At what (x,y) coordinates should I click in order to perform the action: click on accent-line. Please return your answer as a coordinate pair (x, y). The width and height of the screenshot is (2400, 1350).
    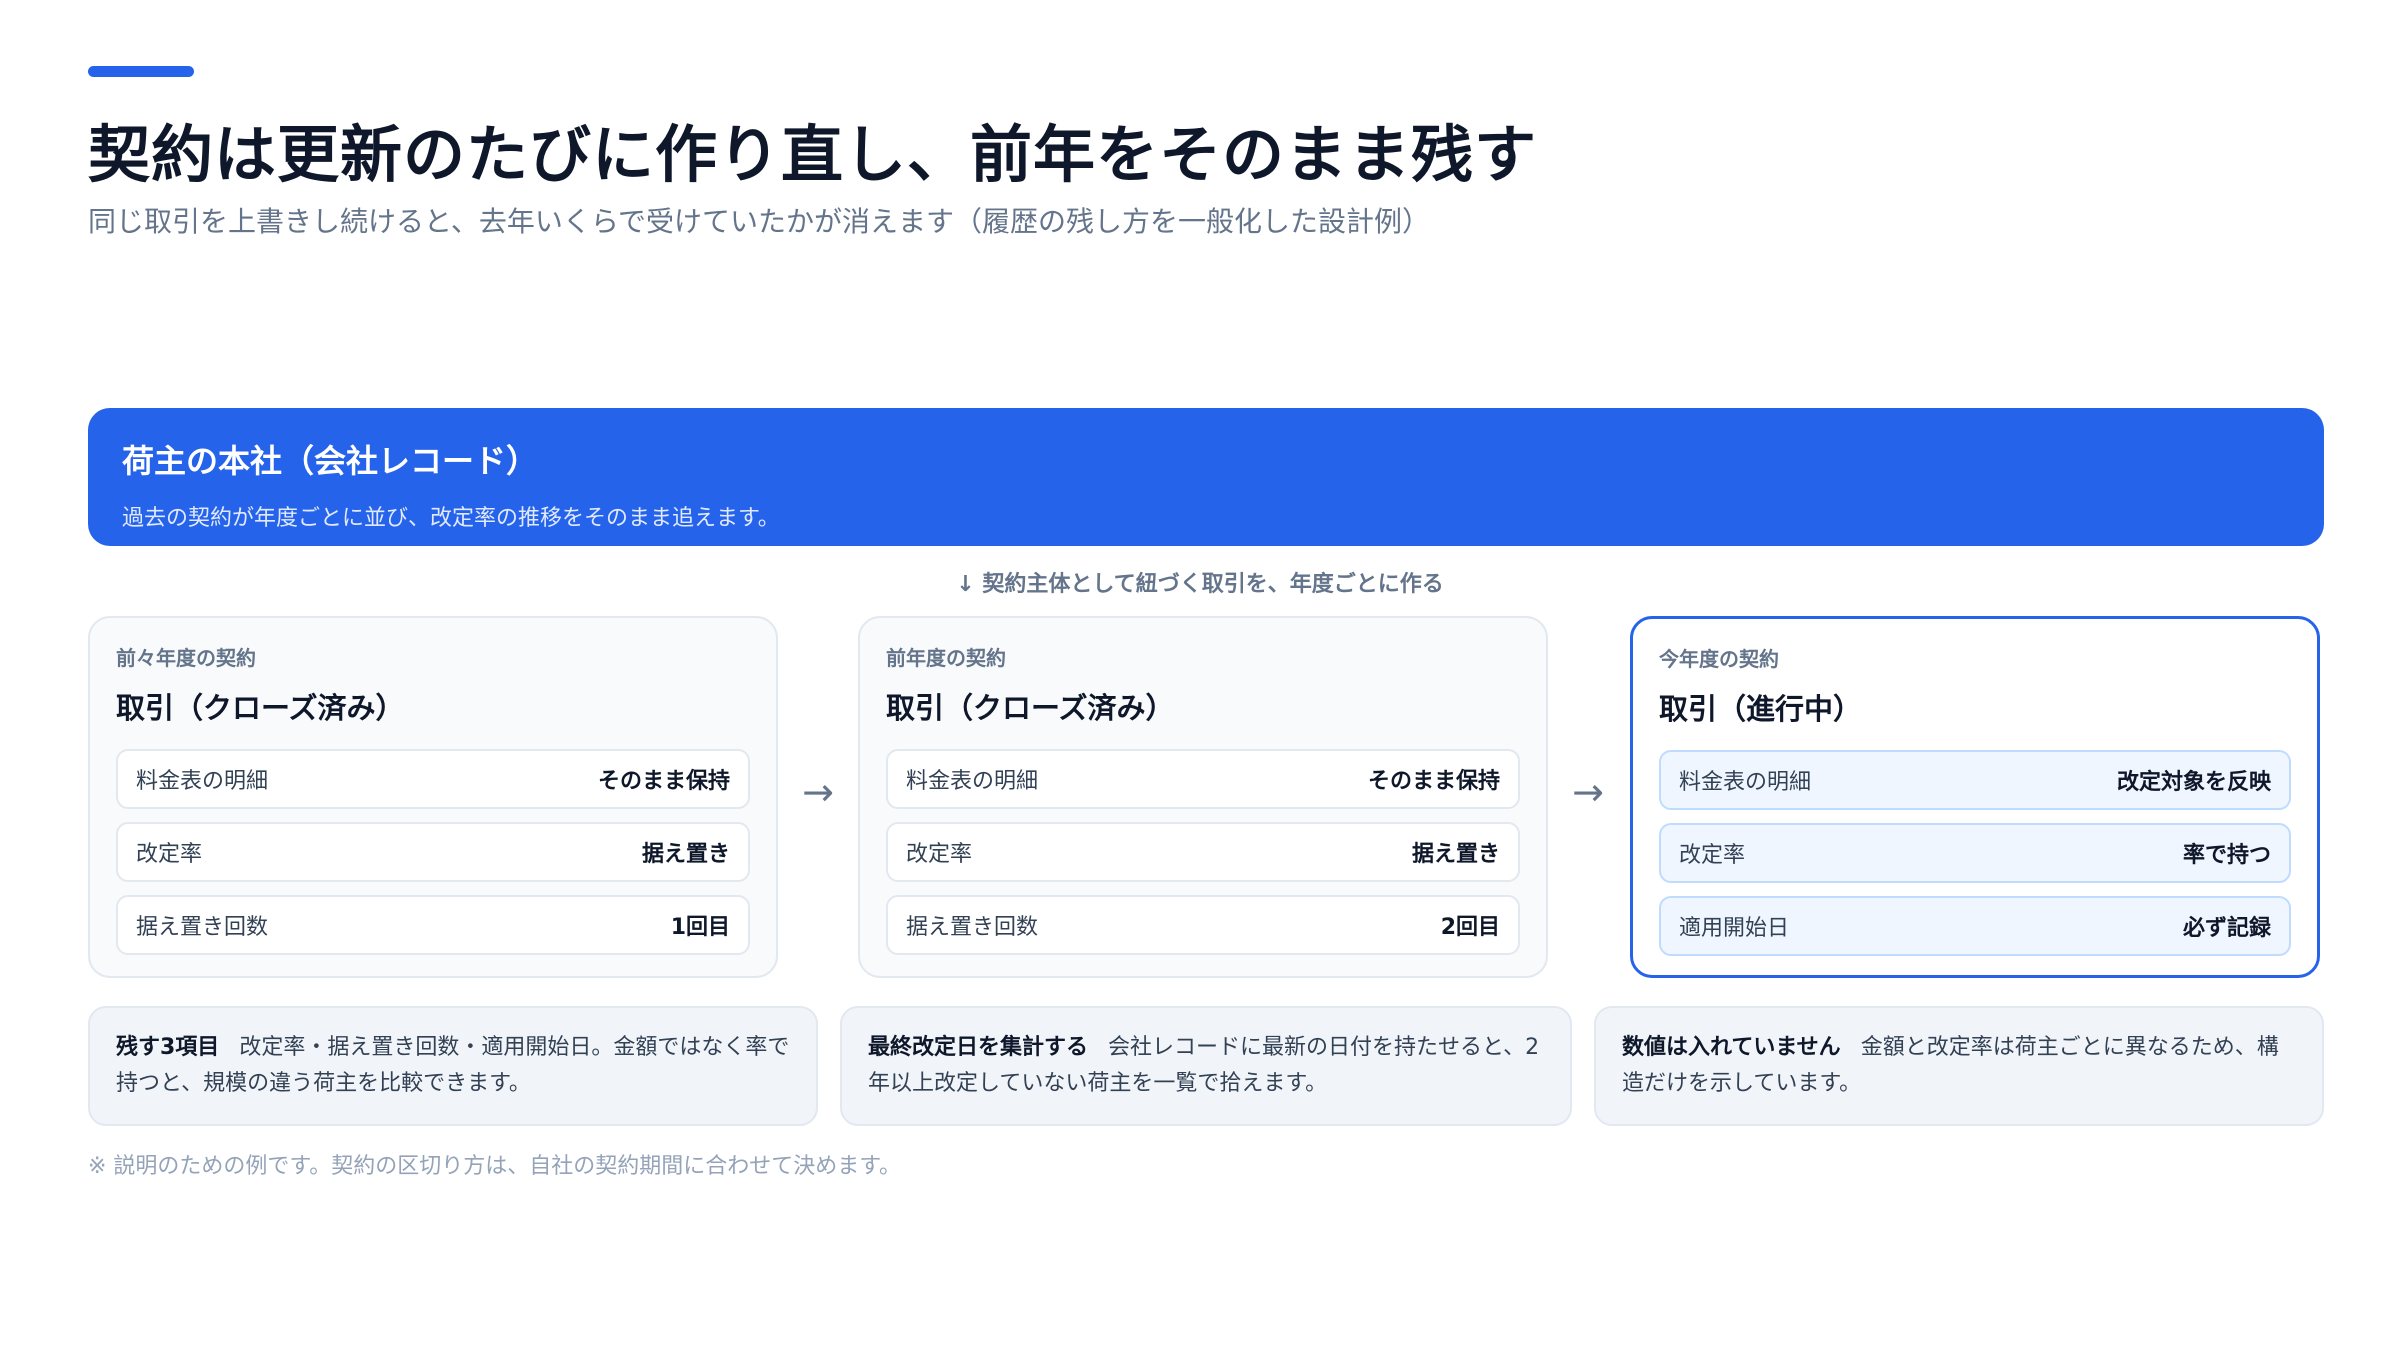
    Looking at the image, I should click on (141, 71).